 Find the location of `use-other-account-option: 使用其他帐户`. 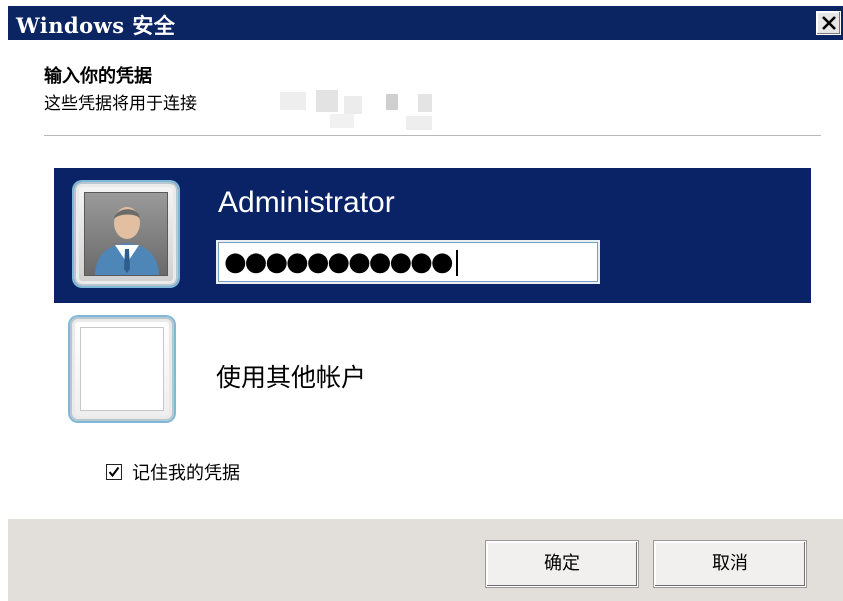

use-other-account-option: 使用其他帐户 is located at coordinates (291, 376).